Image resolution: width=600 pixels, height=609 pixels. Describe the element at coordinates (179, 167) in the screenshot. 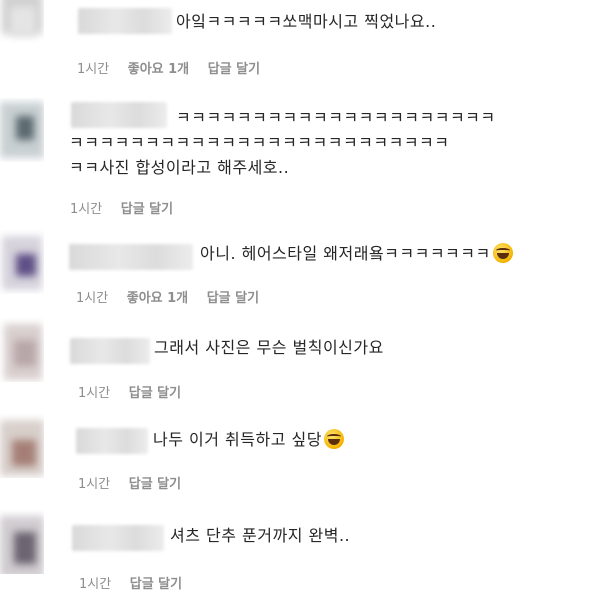

I see `comment-text-line: ㅋㅋ사진 합성이라고 해주세호..` at that location.